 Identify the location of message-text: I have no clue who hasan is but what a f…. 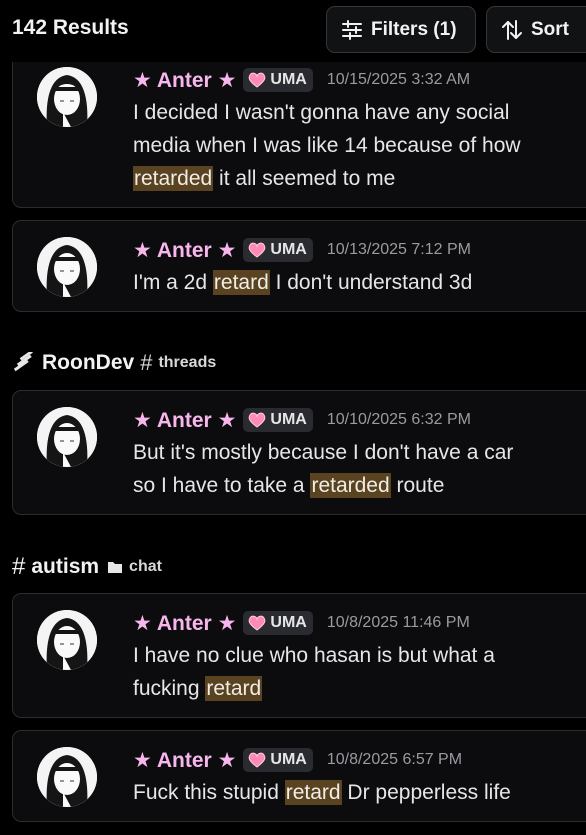
(314, 672).